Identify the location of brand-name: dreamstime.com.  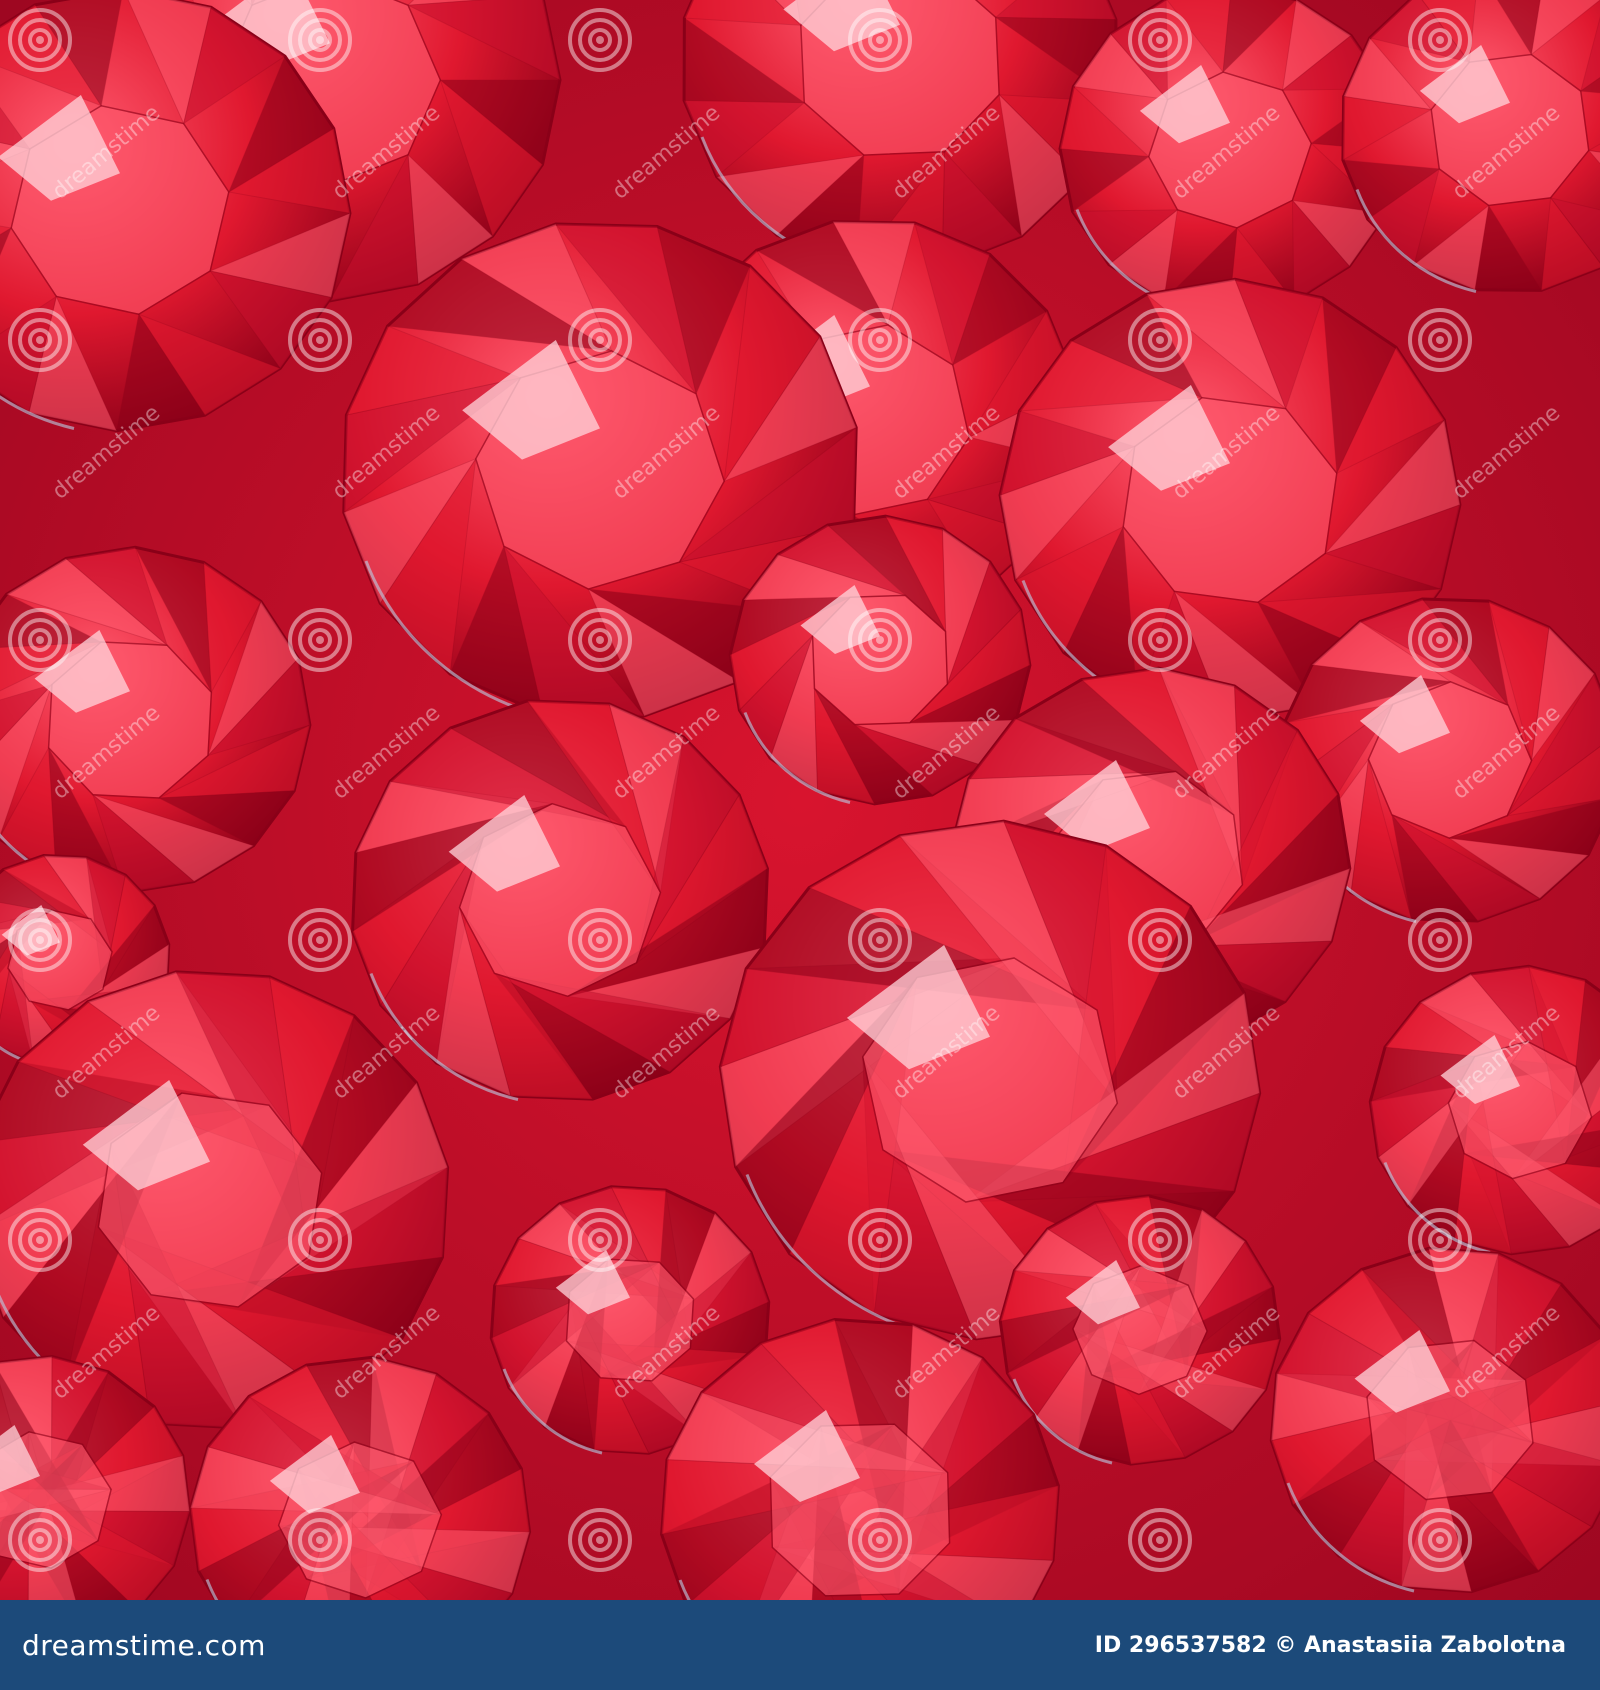
(144, 1645).